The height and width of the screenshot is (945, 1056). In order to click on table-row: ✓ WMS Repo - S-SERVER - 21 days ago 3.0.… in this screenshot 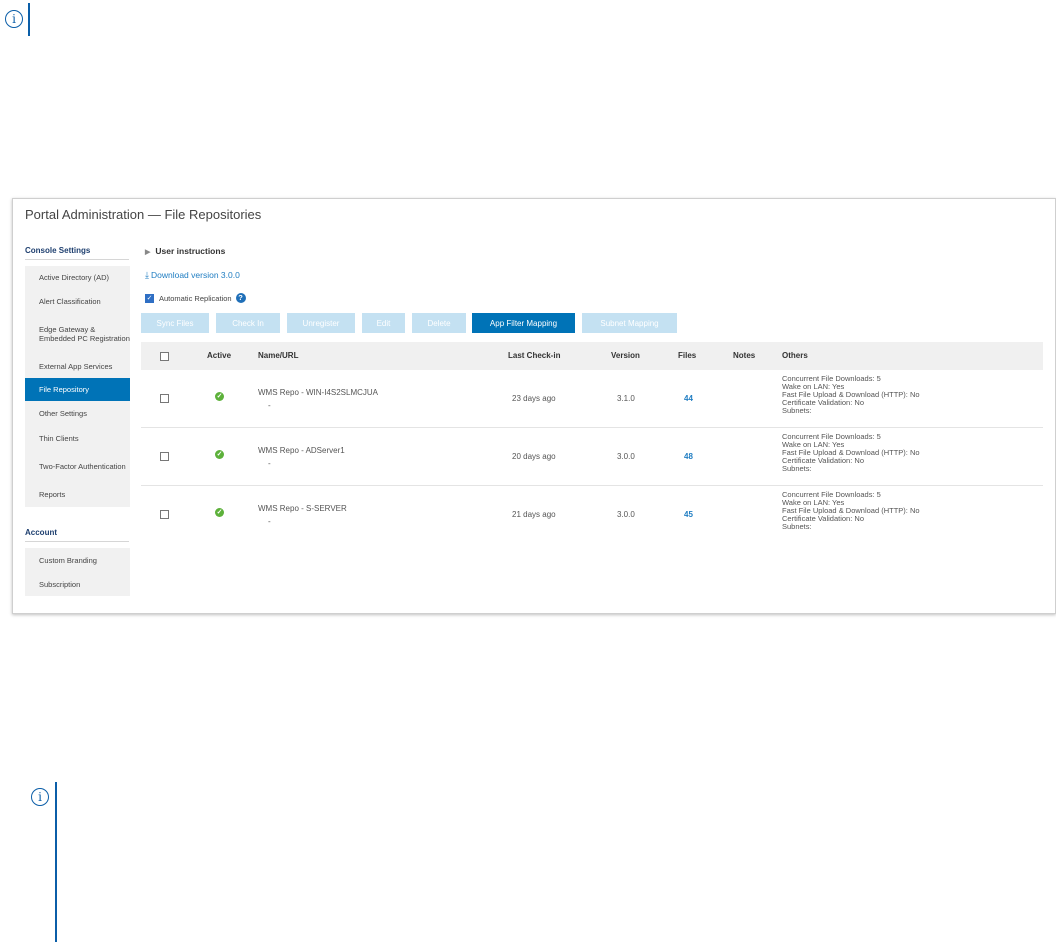, I will do `click(592, 514)`.